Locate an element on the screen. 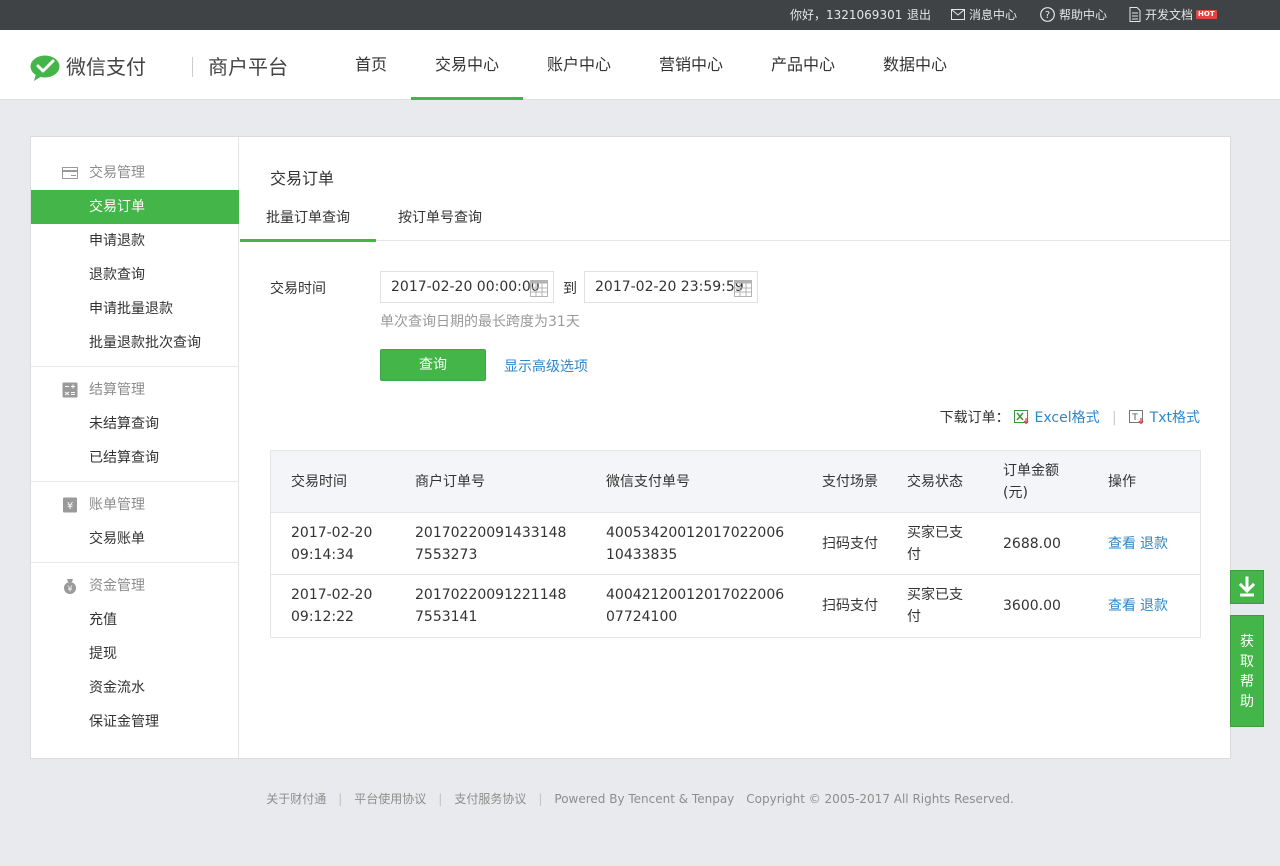 This screenshot has width=1280, height=866. calculator-icon is located at coordinates (70, 390).